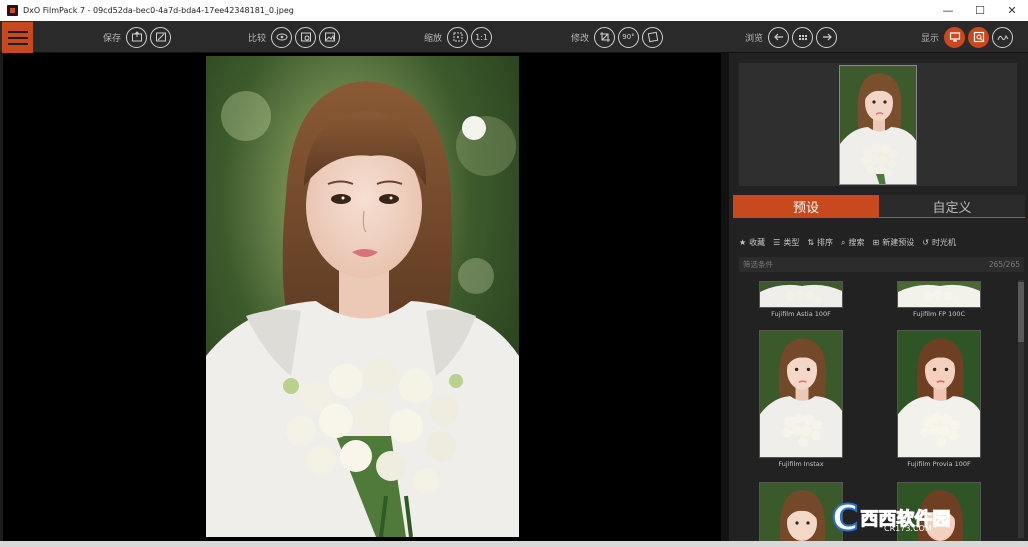 This screenshot has height=547, width=1028. Describe the element at coordinates (514, 544) in the screenshot. I see `bottom-edge` at that location.